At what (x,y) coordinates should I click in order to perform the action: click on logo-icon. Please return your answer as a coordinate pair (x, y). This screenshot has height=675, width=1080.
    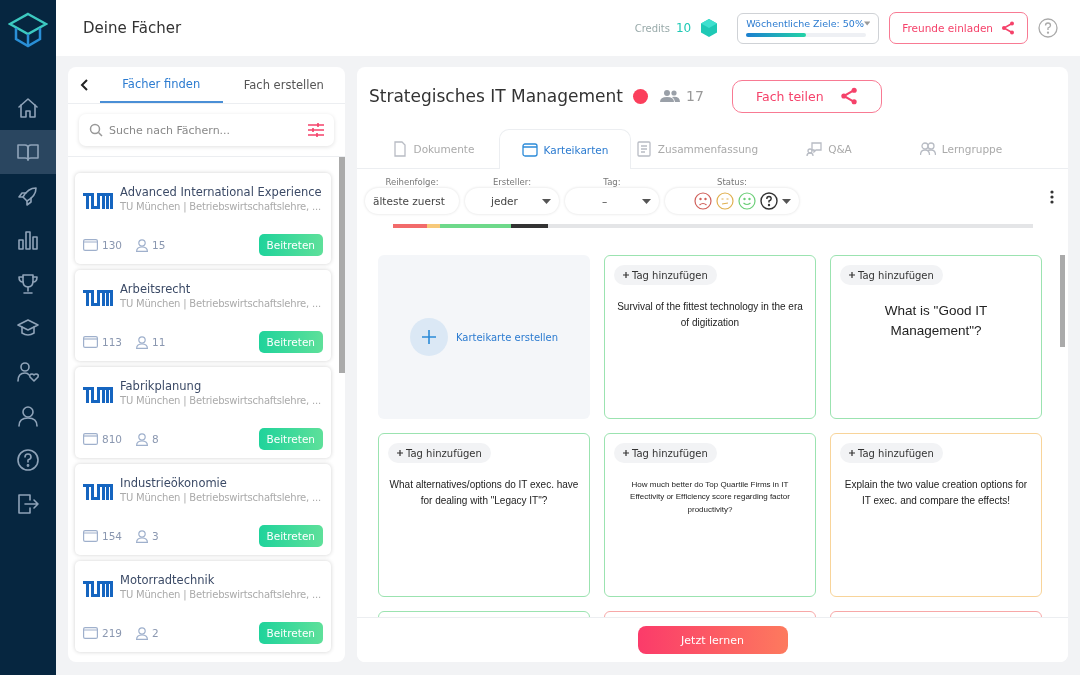
    Looking at the image, I should click on (28, 30).